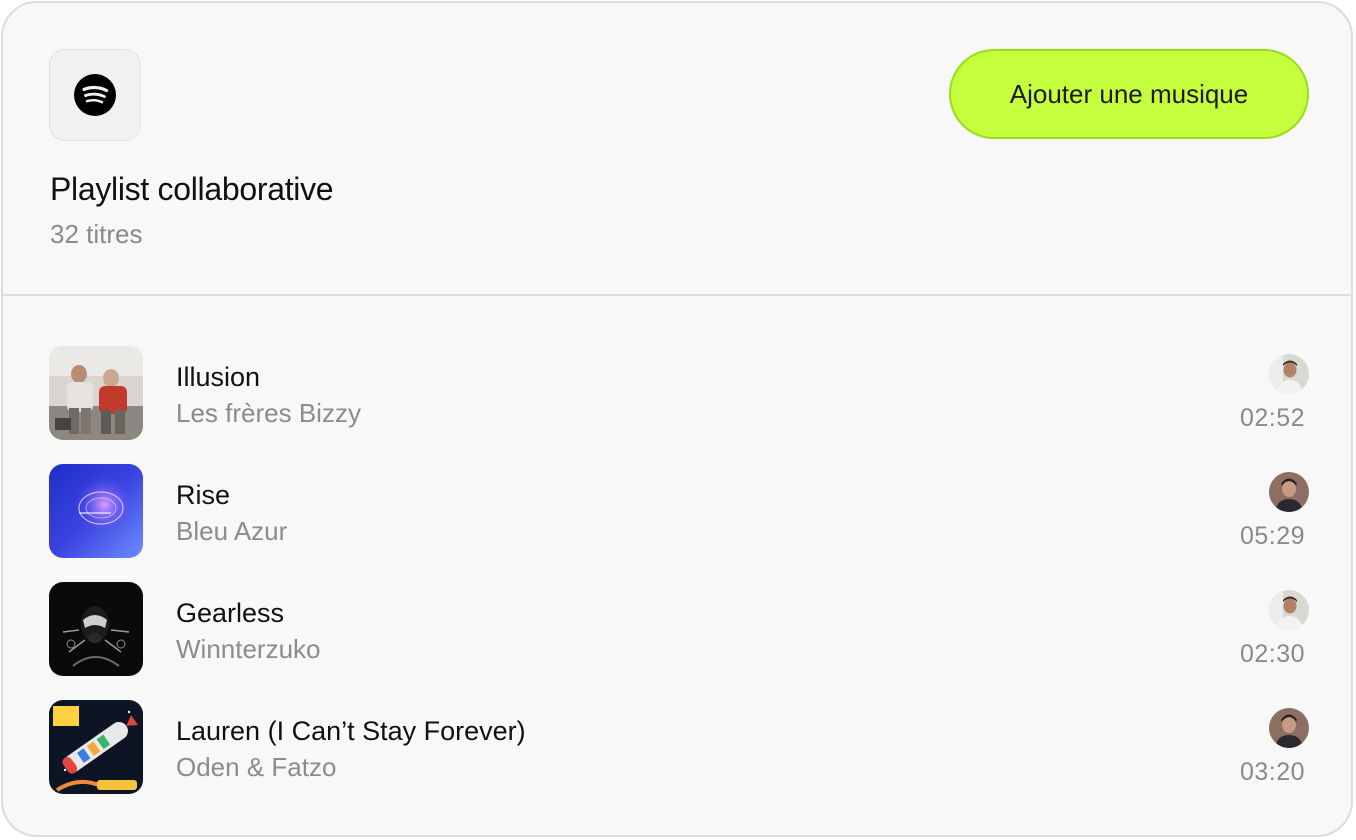  I want to click on track-title: Lauren (I Can’t Stay Forever), so click(351, 731).